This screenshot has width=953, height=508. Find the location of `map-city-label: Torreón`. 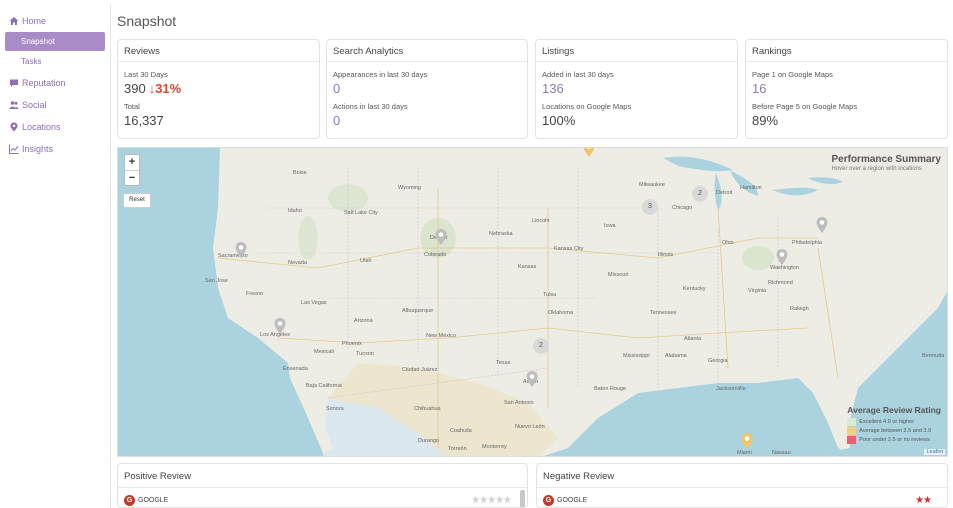

map-city-label: Torreón is located at coordinates (457, 449).